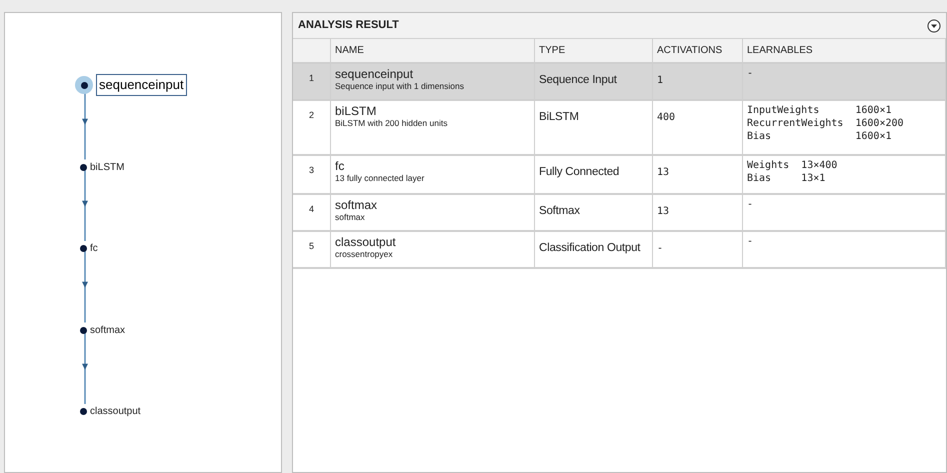 The image size is (947, 473). I want to click on row-index: 3, so click(312, 175).